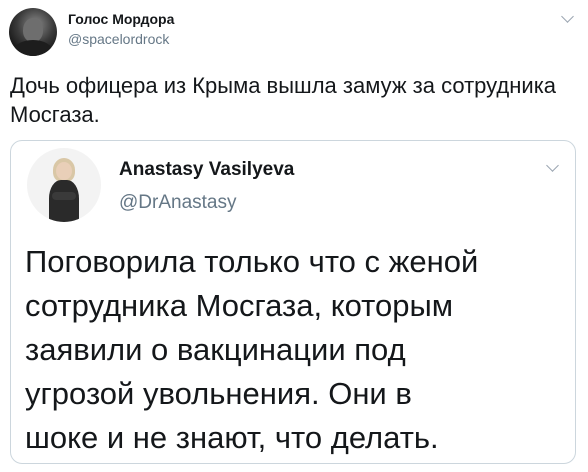 The width and height of the screenshot is (588, 472). What do you see at coordinates (178, 203) in the screenshot?
I see `quoted-author-handle: @DrAnastasy` at bounding box center [178, 203].